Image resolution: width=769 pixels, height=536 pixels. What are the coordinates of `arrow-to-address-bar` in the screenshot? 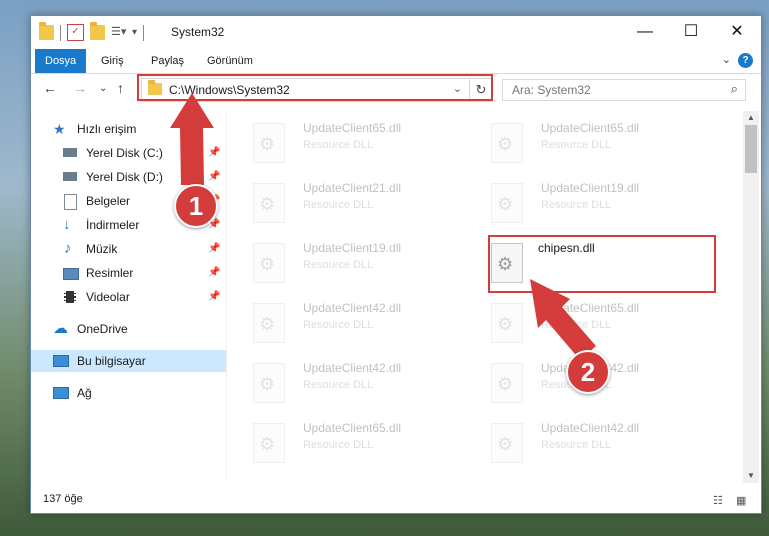 It's located at (192, 139).